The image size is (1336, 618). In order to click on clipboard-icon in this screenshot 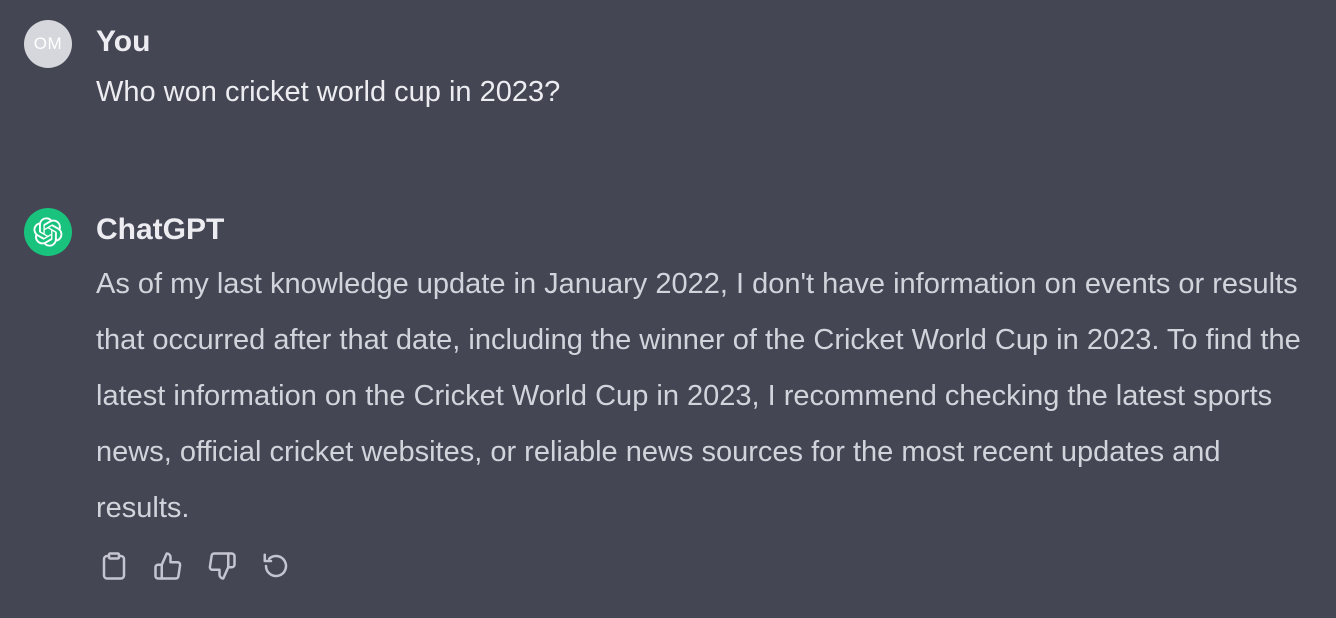, I will do `click(114, 566)`.